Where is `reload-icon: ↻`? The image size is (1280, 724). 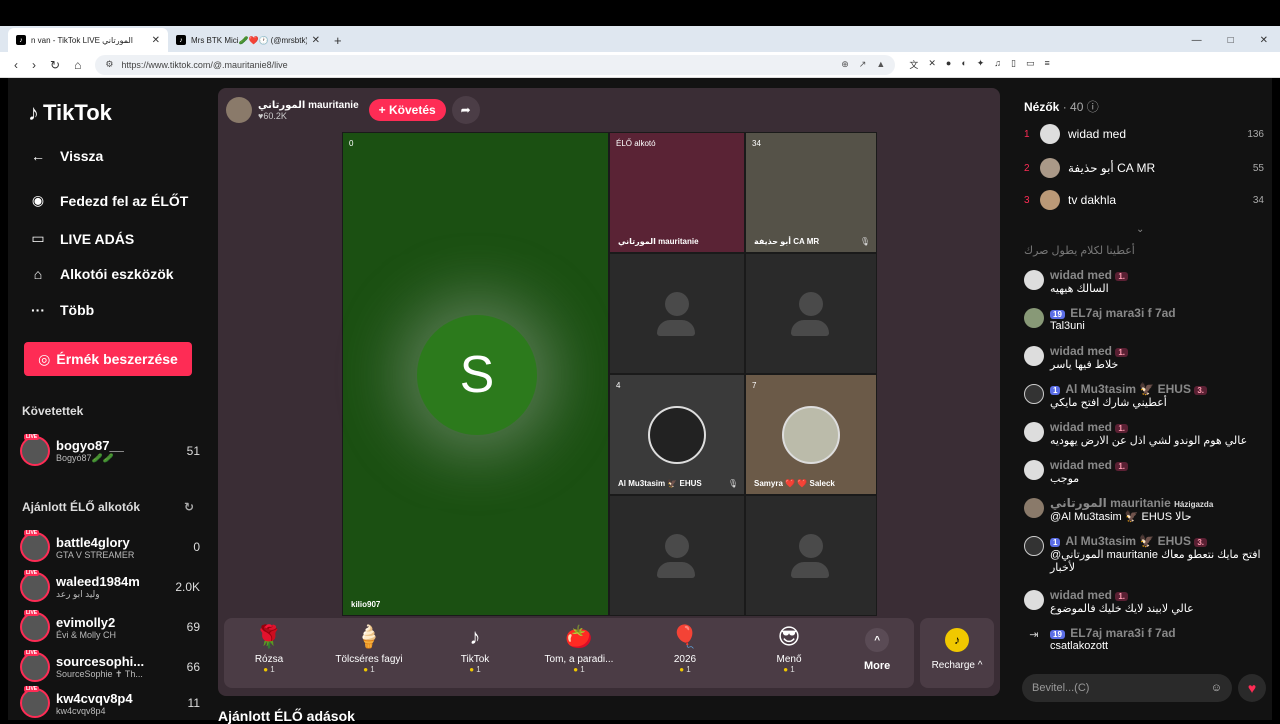 reload-icon: ↻ is located at coordinates (55, 65).